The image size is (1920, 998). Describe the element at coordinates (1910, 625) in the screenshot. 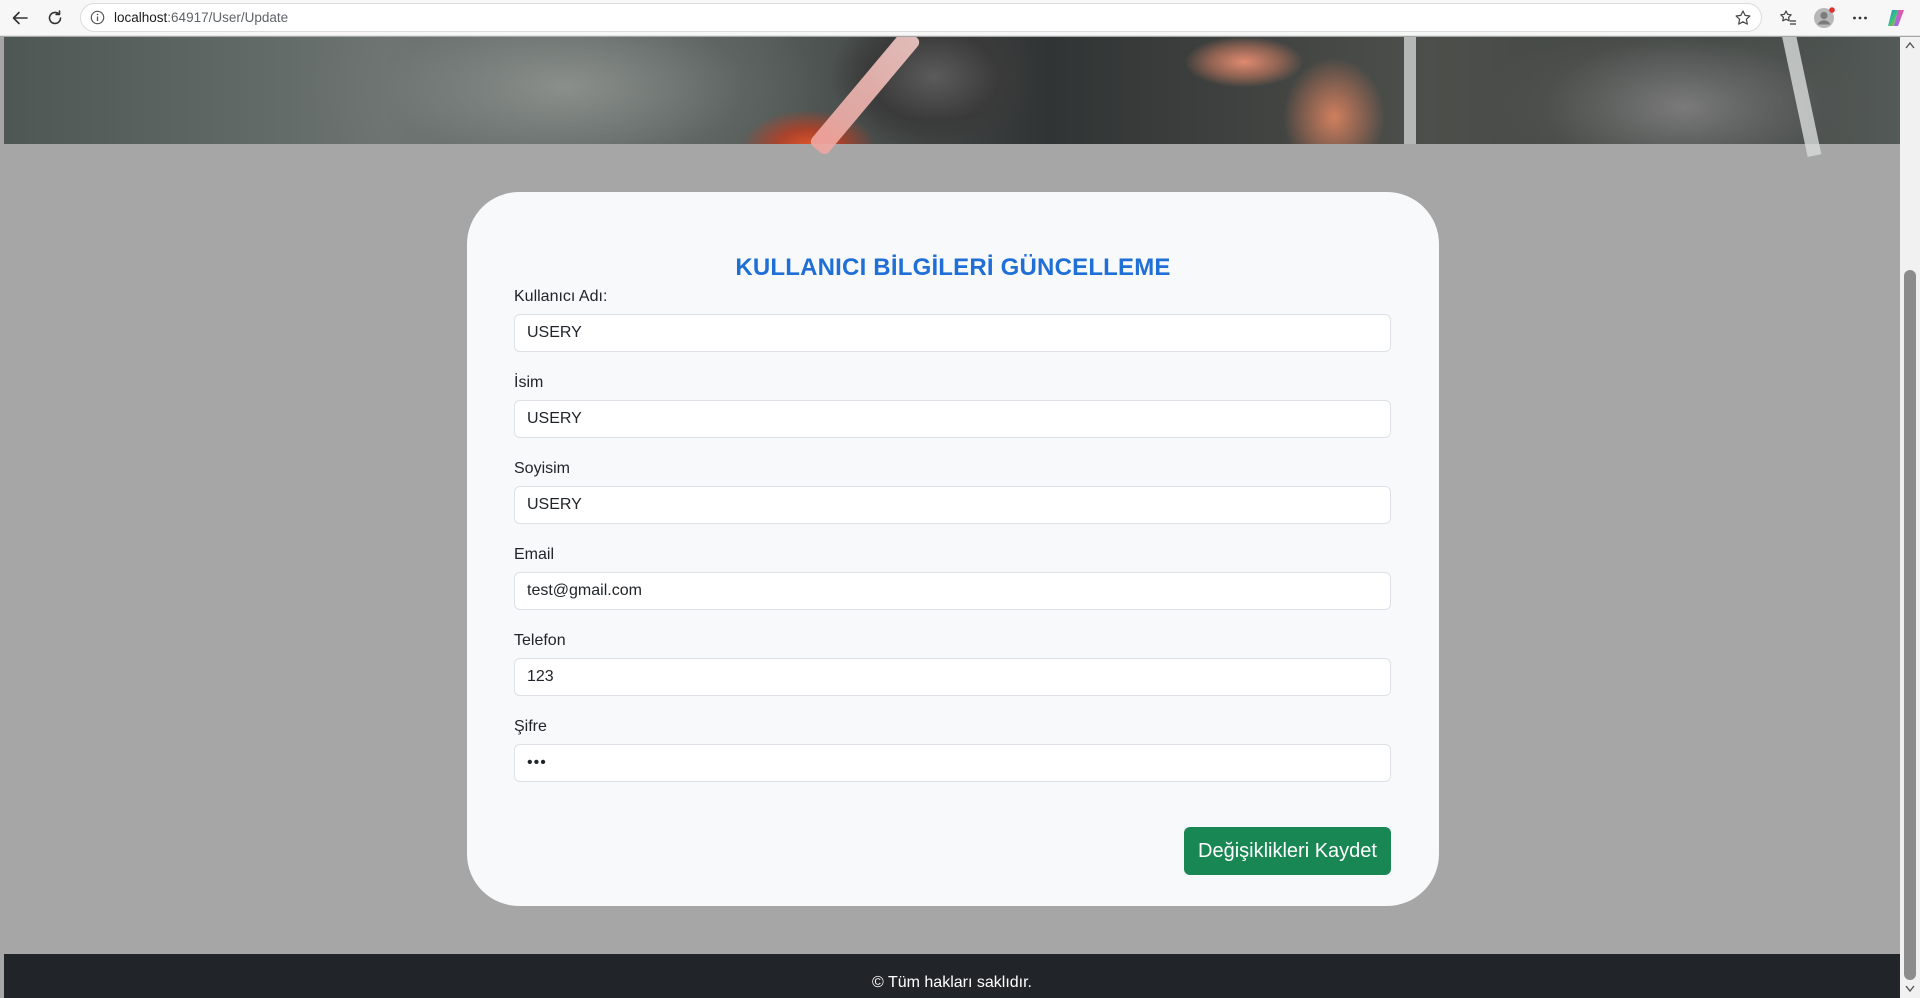

I see `scroll-thumb` at that location.